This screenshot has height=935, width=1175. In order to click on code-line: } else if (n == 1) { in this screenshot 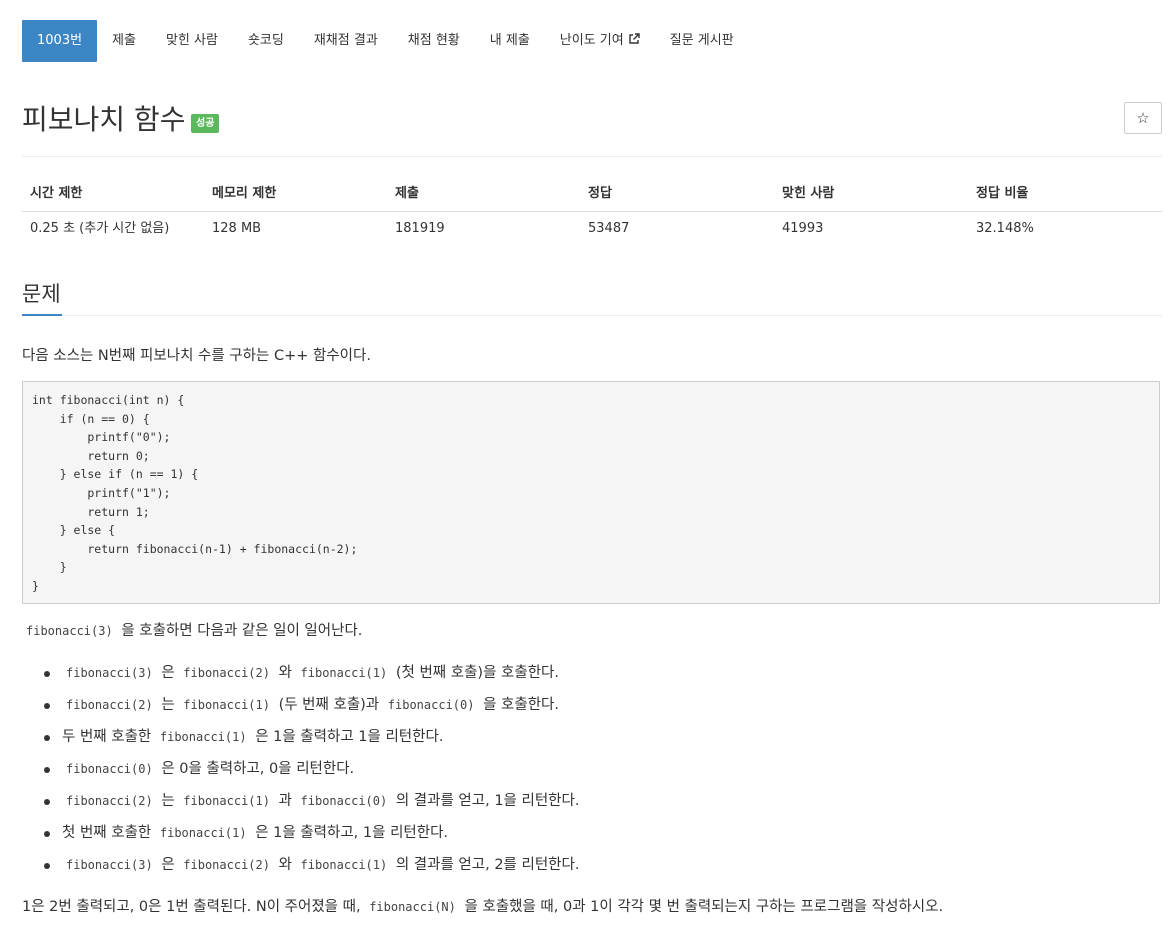, I will do `click(115, 474)`.